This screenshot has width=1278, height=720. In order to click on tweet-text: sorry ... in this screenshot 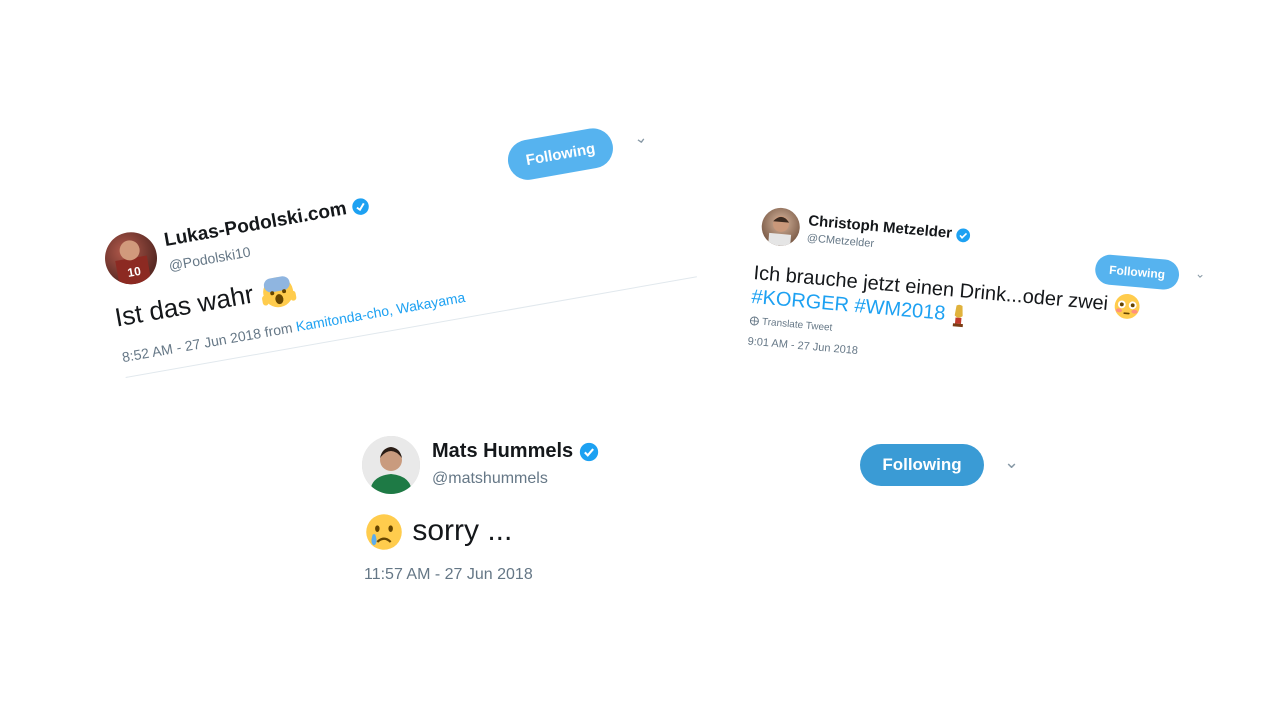, I will do `click(438, 532)`.